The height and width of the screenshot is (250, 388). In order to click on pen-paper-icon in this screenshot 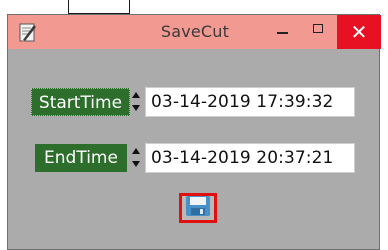, I will do `click(28, 32)`.